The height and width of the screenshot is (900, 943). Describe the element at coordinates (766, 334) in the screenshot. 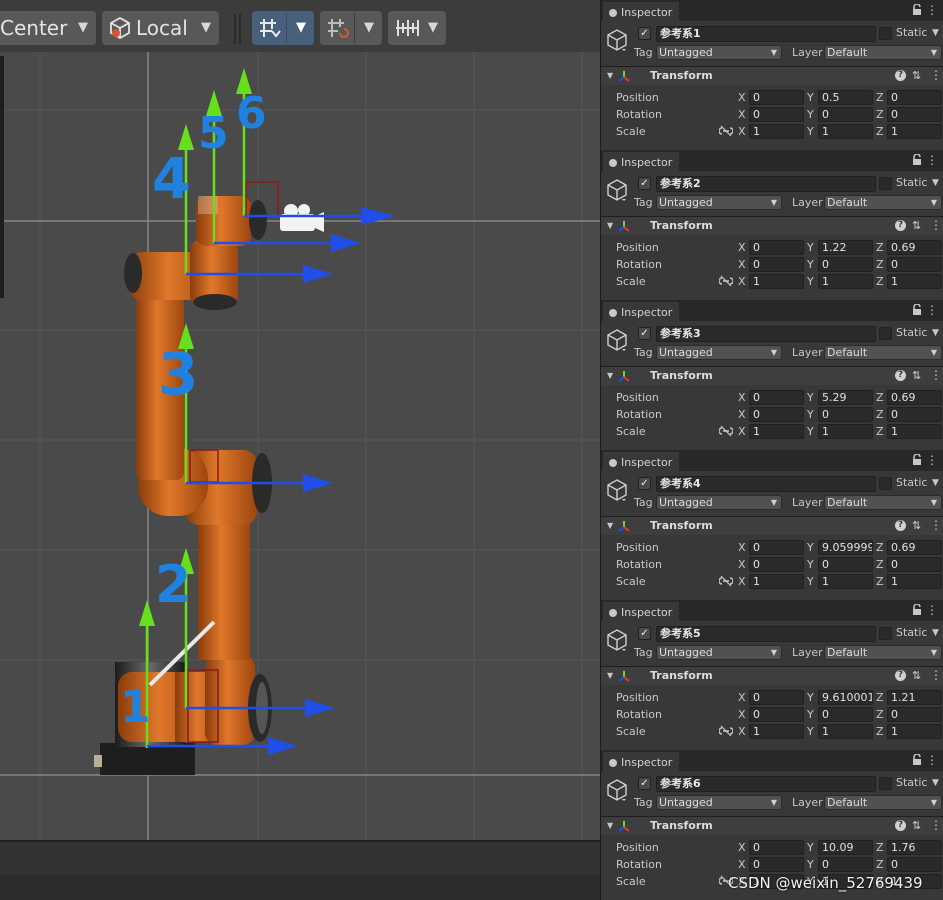

I see `object-name-field: 参考系3` at that location.